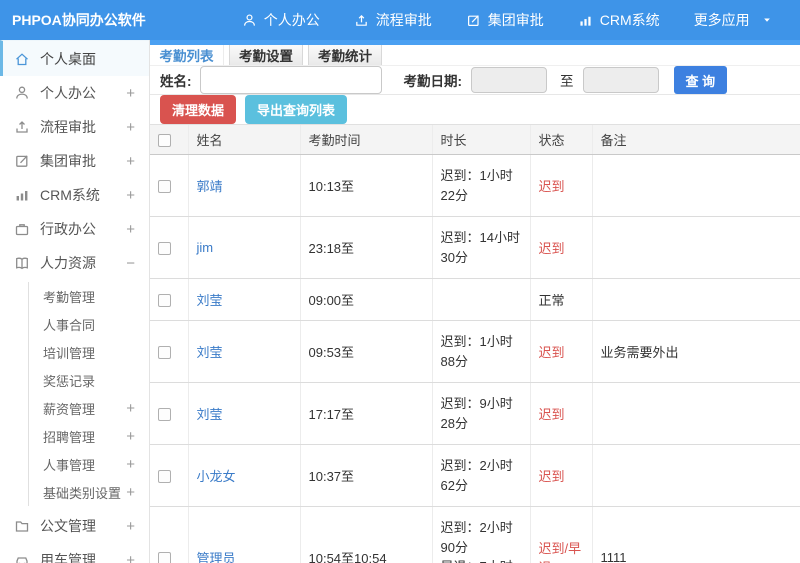  I want to click on attendance-time: 10:37至, so click(365, 475).